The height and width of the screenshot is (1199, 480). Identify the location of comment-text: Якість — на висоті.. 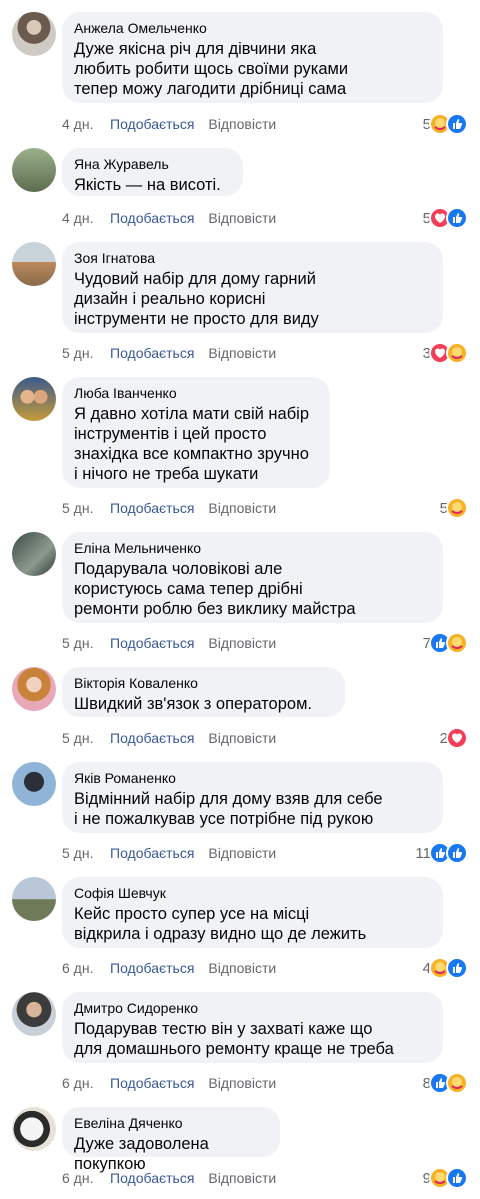
(147, 185).